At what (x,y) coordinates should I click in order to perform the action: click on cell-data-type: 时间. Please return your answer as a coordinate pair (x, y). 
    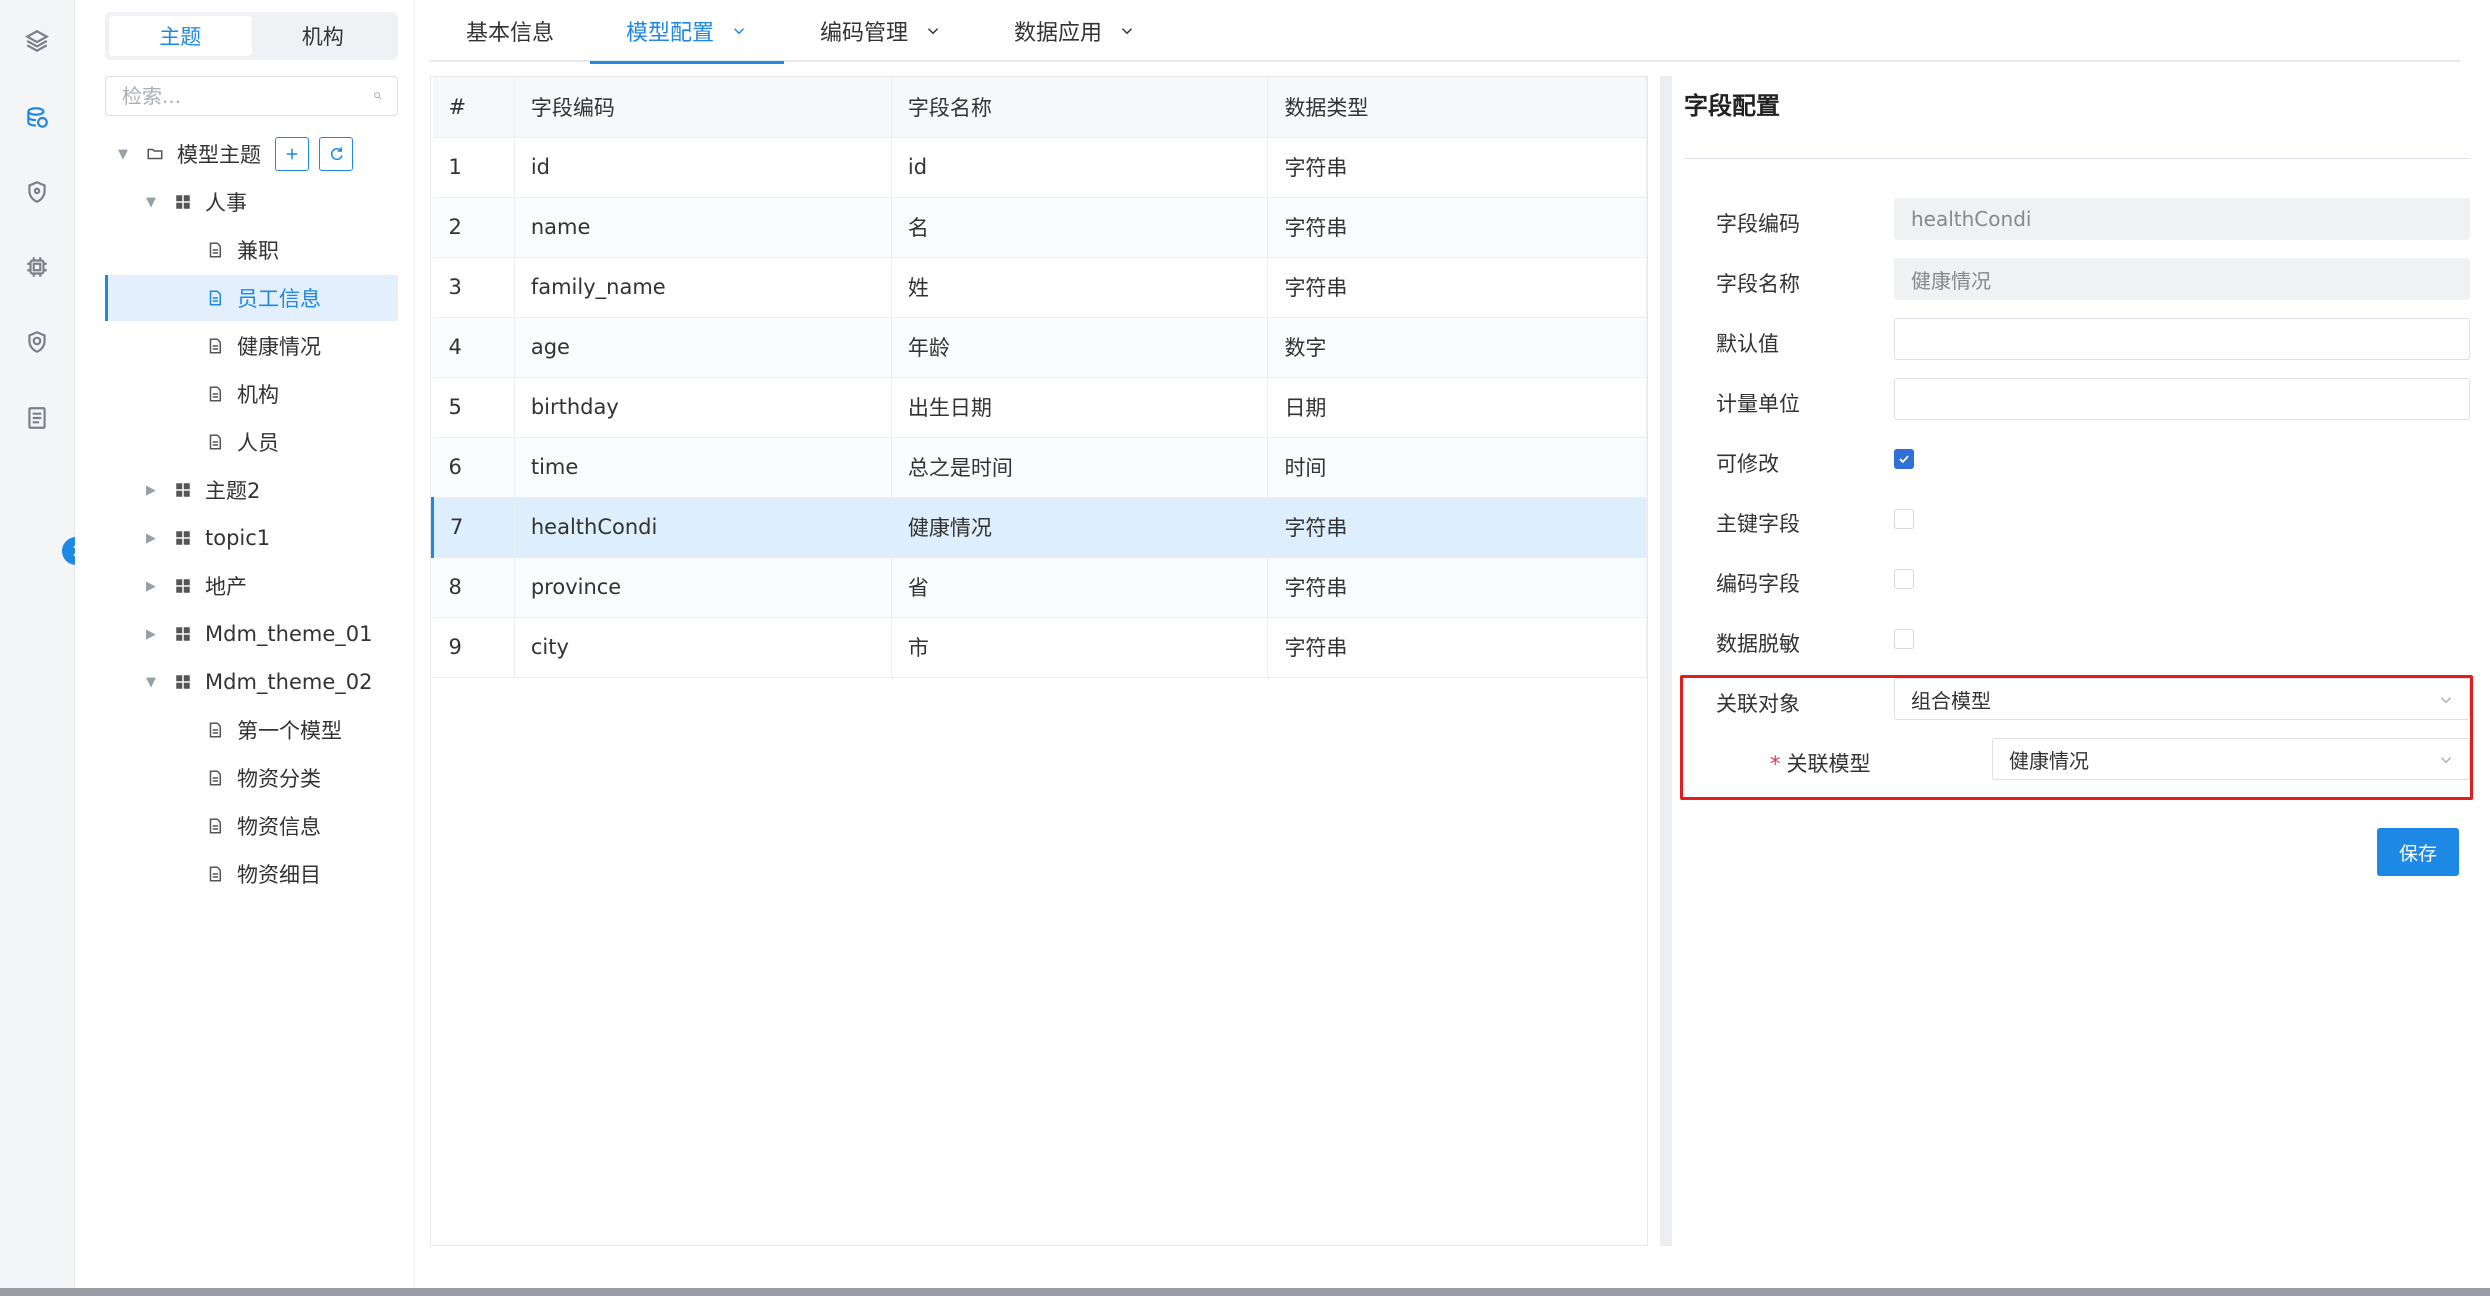
    Looking at the image, I should click on (1457, 467).